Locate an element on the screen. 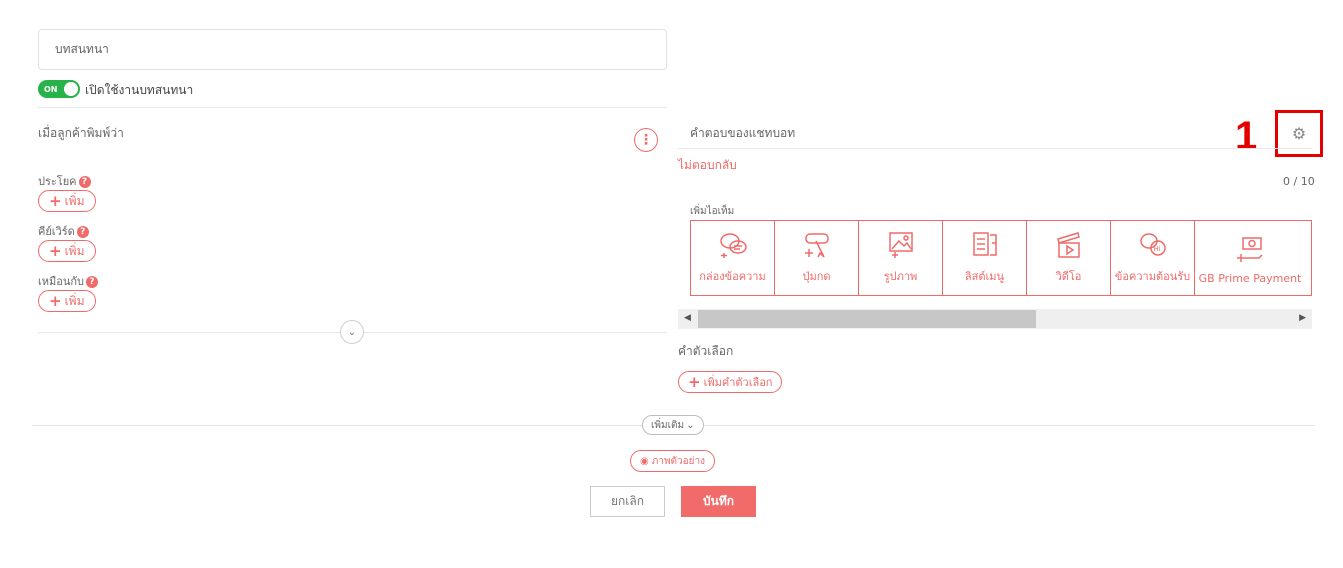 Image resolution: width=1343 pixels, height=568 pixels. add-similar-button: + เพิ่ม is located at coordinates (67, 301).